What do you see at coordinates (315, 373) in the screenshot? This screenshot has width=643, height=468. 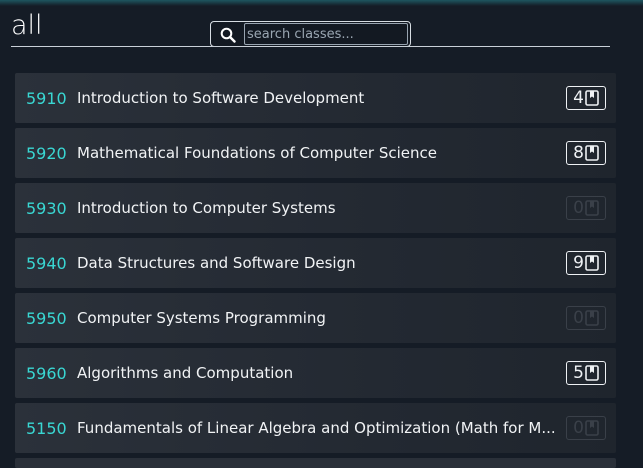 I see `class-row: 5960 Algorithms and Computation 5` at bounding box center [315, 373].